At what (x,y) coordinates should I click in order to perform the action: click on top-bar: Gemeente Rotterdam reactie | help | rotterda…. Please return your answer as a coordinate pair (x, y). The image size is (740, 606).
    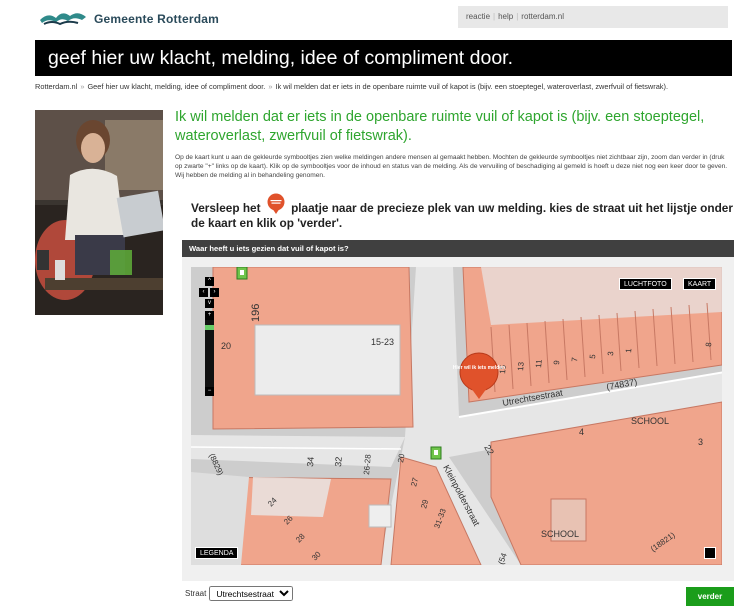
    Looking at the image, I should click on (370, 17).